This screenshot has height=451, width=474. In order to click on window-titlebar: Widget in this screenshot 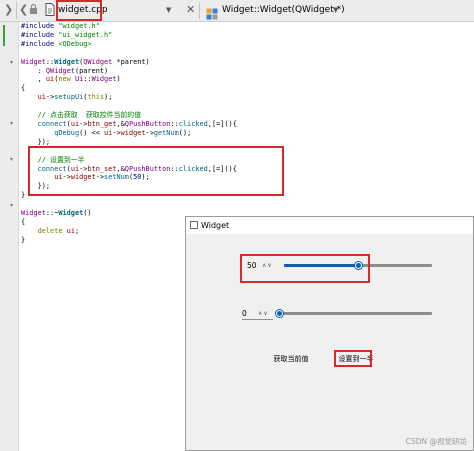, I will do `click(329, 225)`.